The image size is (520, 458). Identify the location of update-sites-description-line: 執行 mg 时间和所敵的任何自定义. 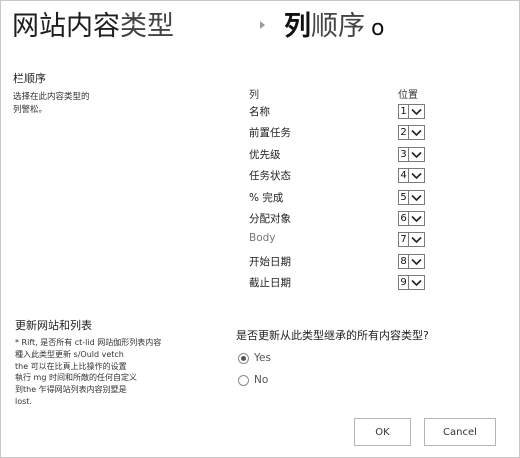
(76, 378).